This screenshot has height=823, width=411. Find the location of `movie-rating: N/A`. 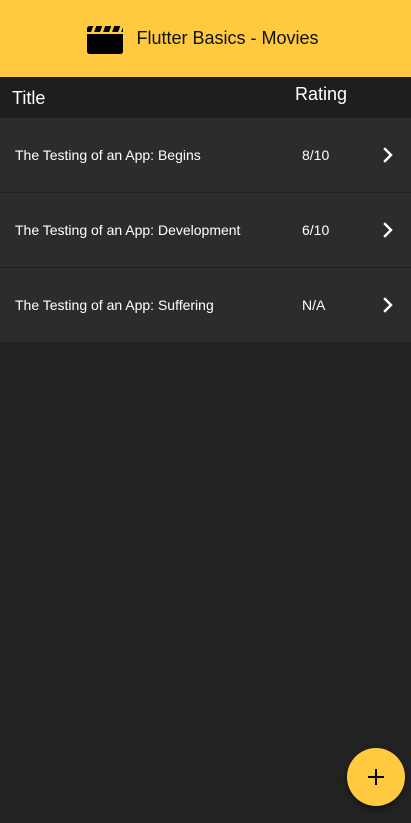

movie-rating: N/A is located at coordinates (314, 305).